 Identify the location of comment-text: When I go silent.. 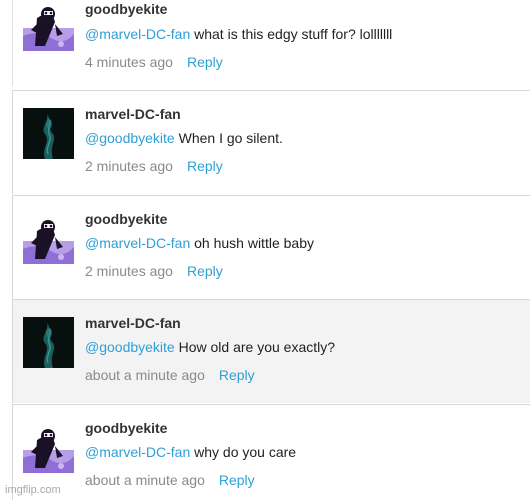
(228, 138).